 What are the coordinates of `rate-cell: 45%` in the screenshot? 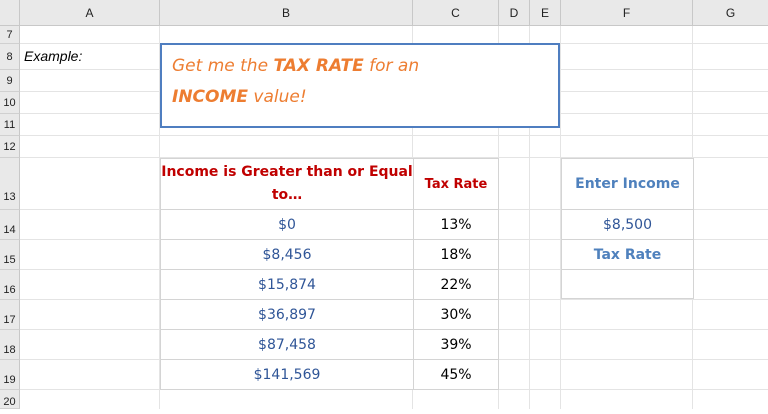 It's located at (456, 374).